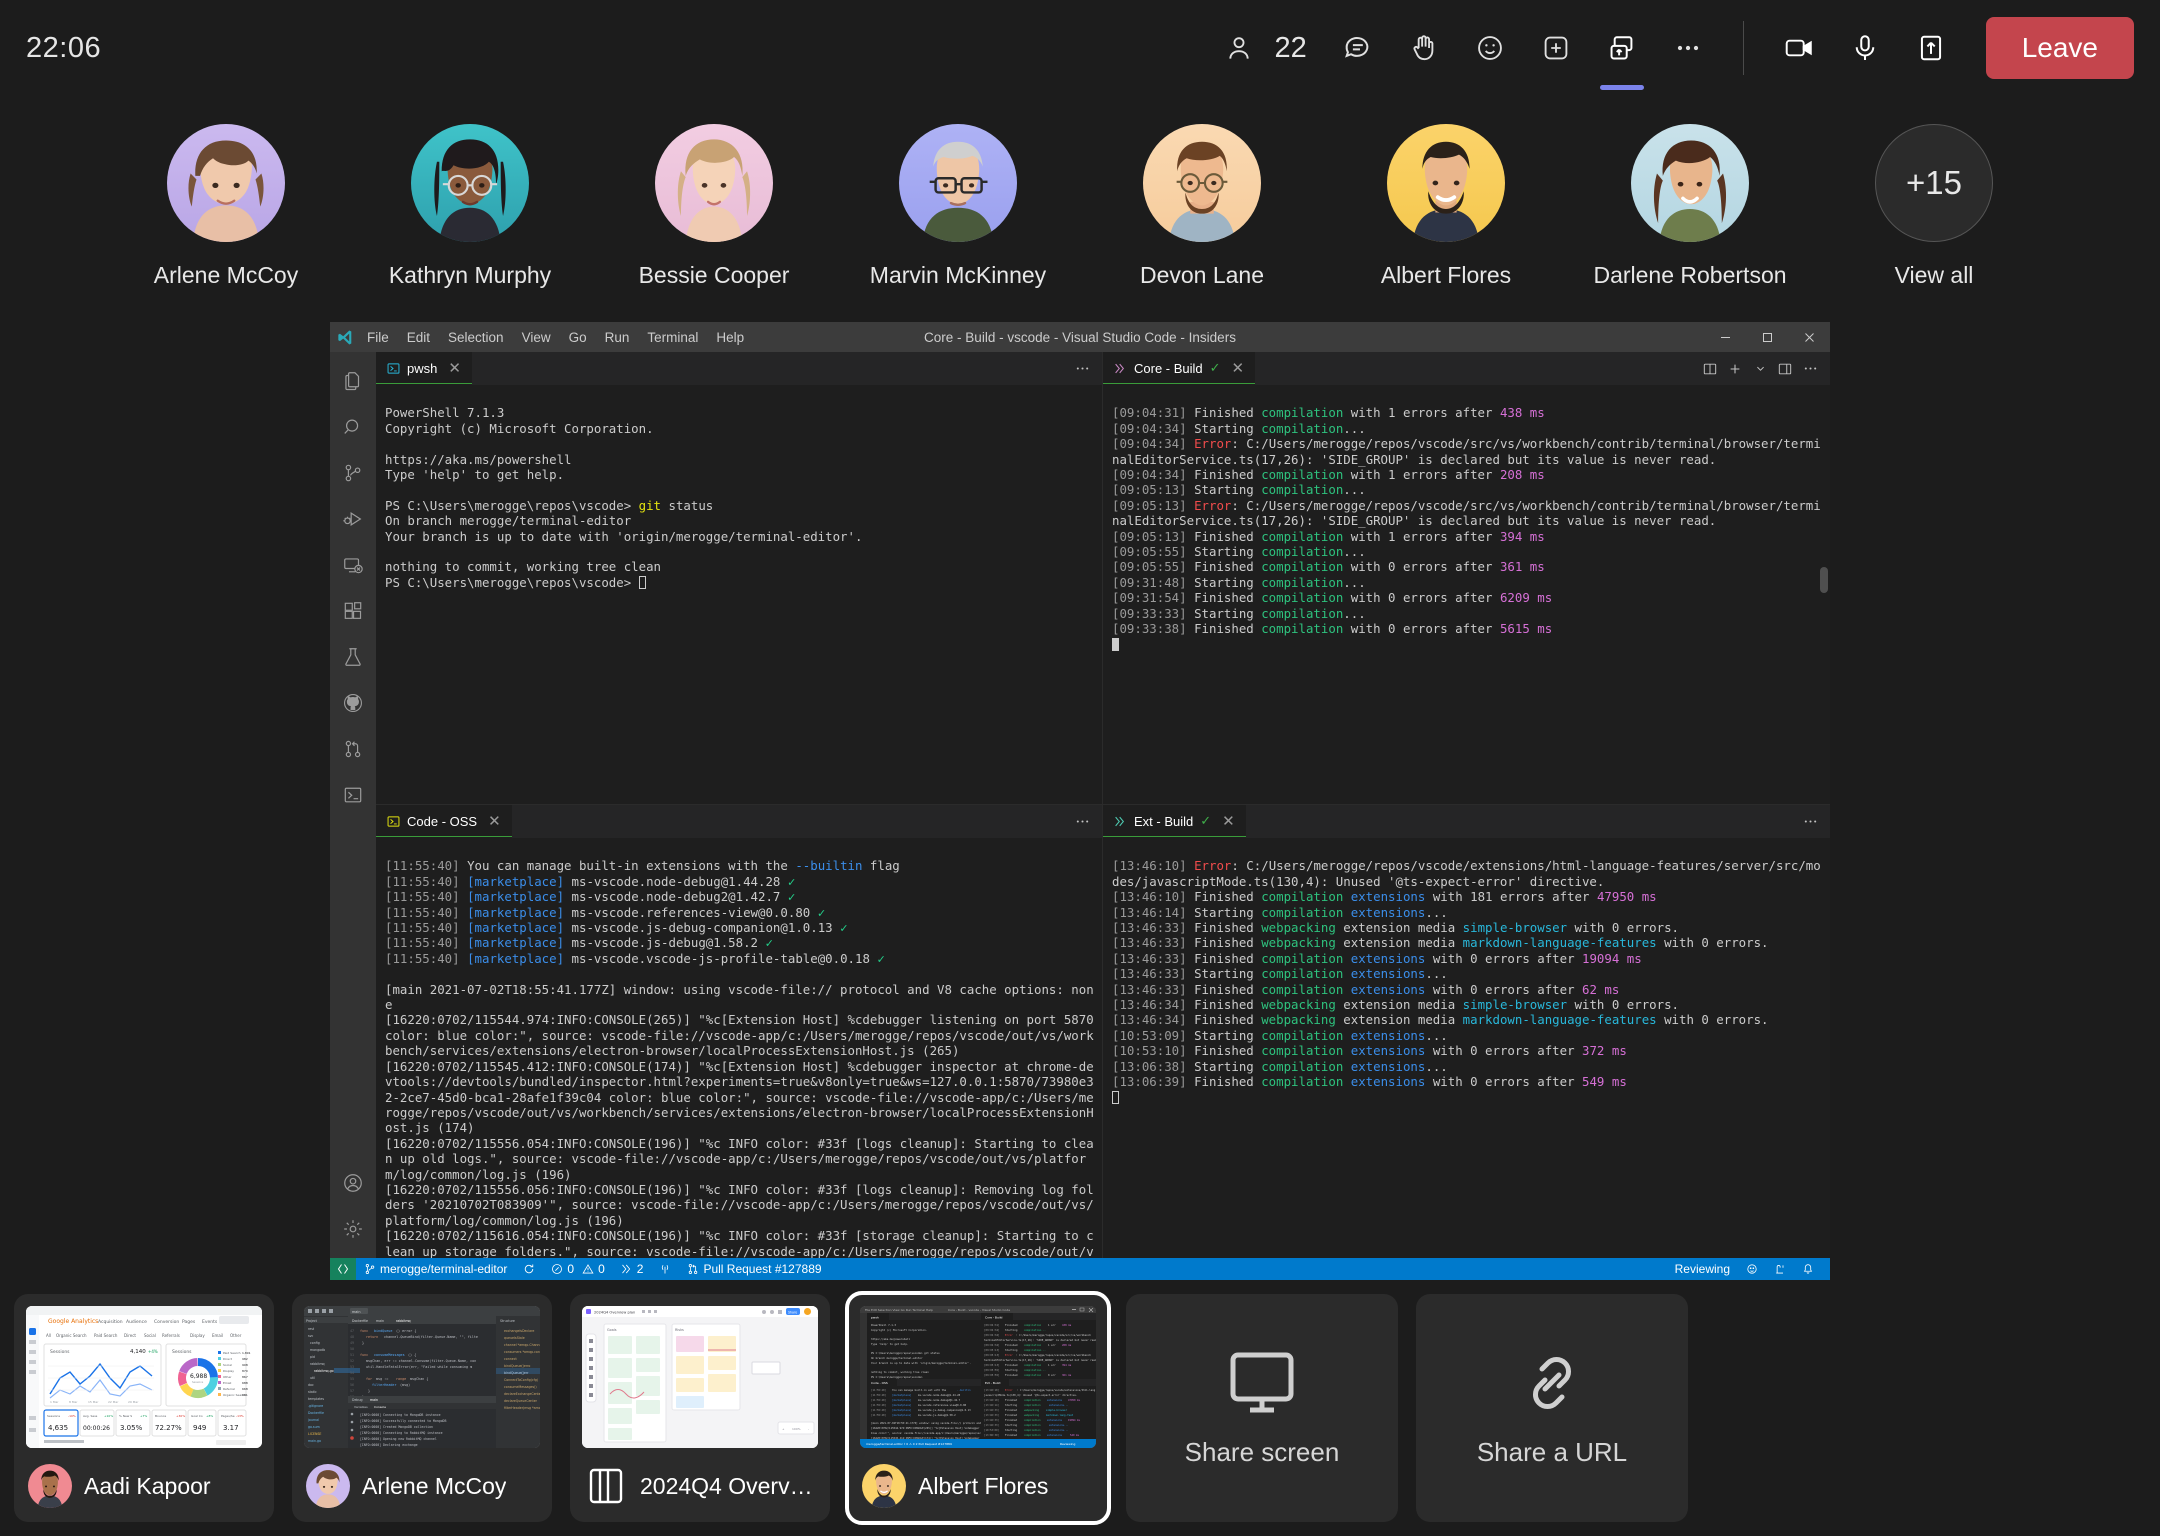 This screenshot has height=1536, width=2160. What do you see at coordinates (353, 611) in the screenshot?
I see `extensions-icon` at bounding box center [353, 611].